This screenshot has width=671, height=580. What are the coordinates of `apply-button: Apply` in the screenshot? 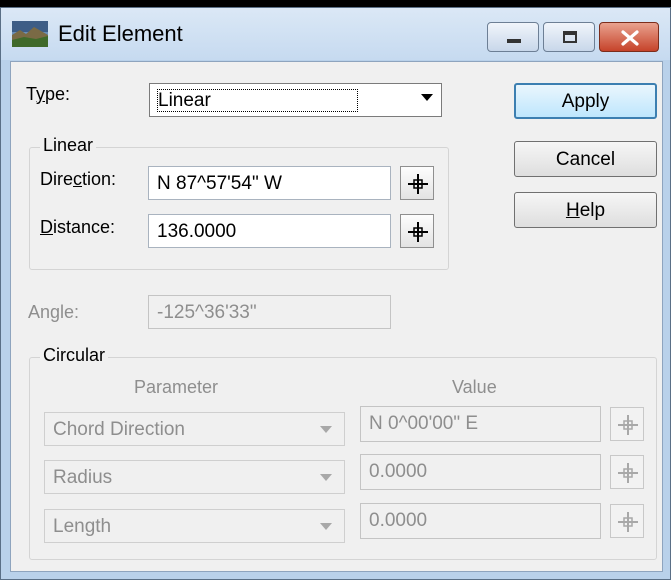 It's located at (585, 101).